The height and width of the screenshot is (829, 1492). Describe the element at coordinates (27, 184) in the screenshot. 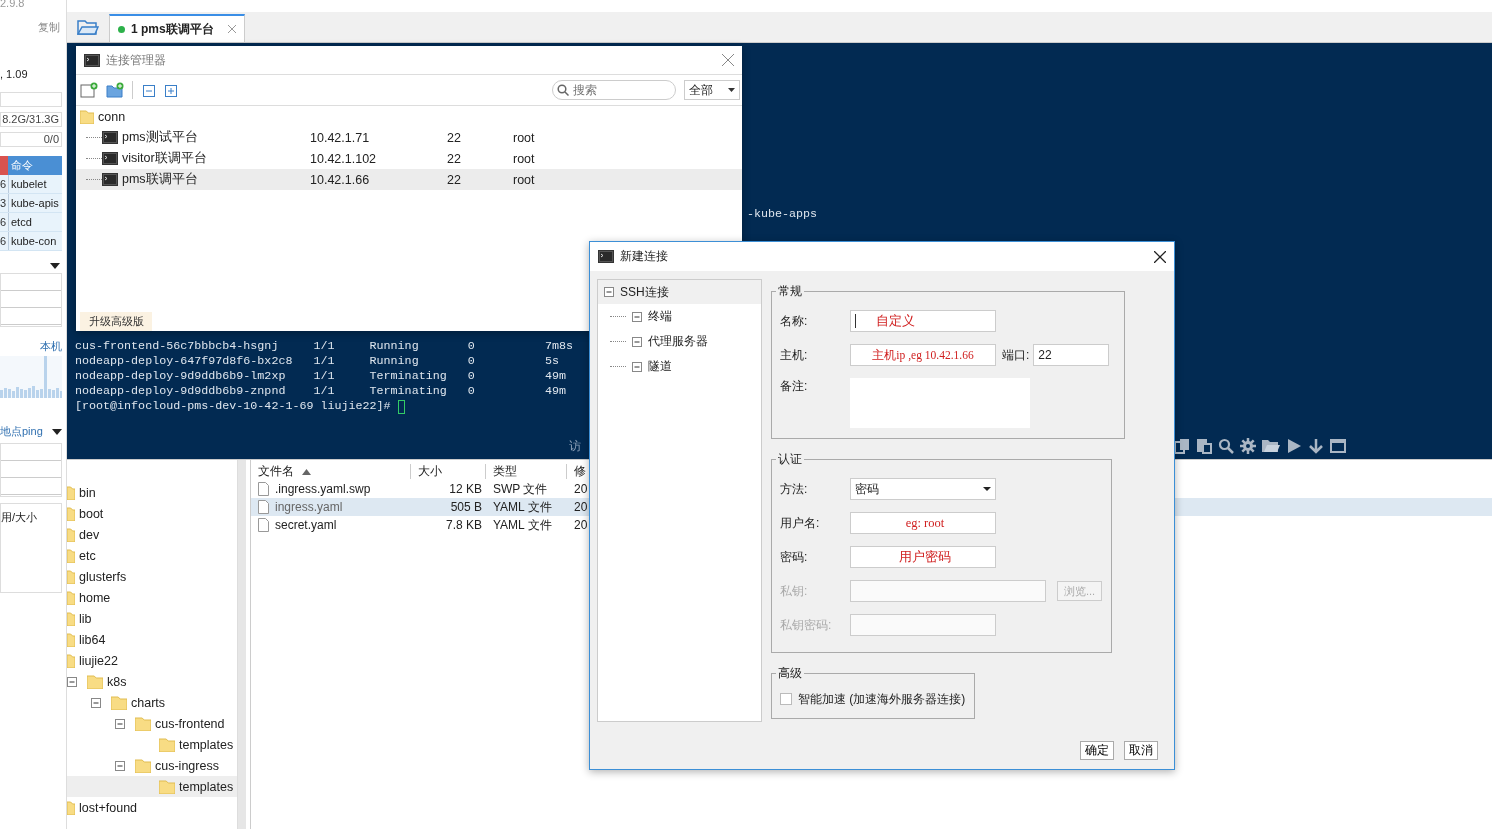

I see `table-cell: kubelet` at that location.